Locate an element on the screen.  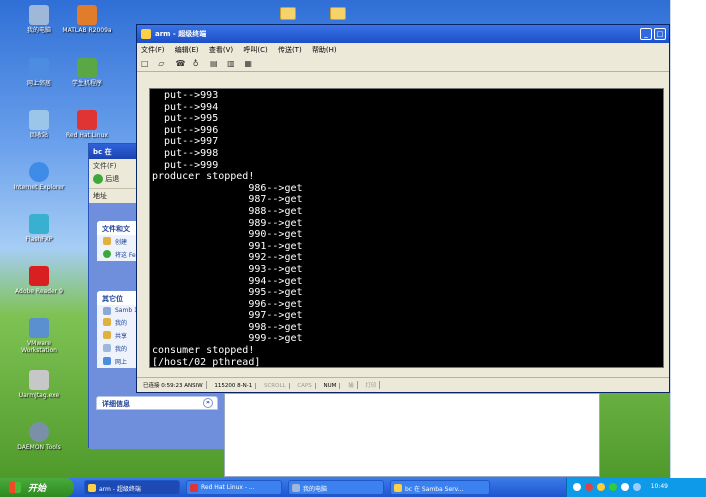
desktop-icon-label: VMware Workstation is located at coordinates (39, 347).